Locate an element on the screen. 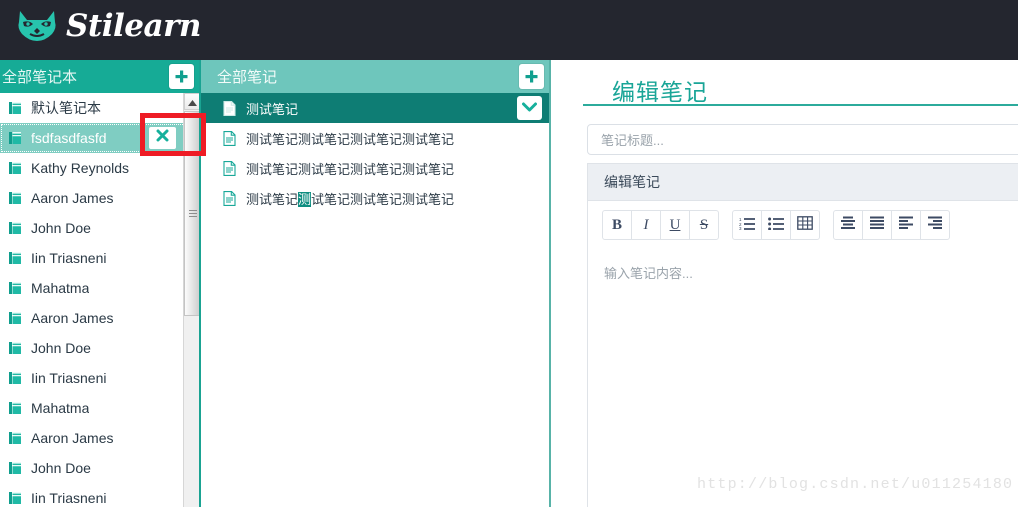  notebook-item-label: Kathy Reynolds is located at coordinates (80, 168).